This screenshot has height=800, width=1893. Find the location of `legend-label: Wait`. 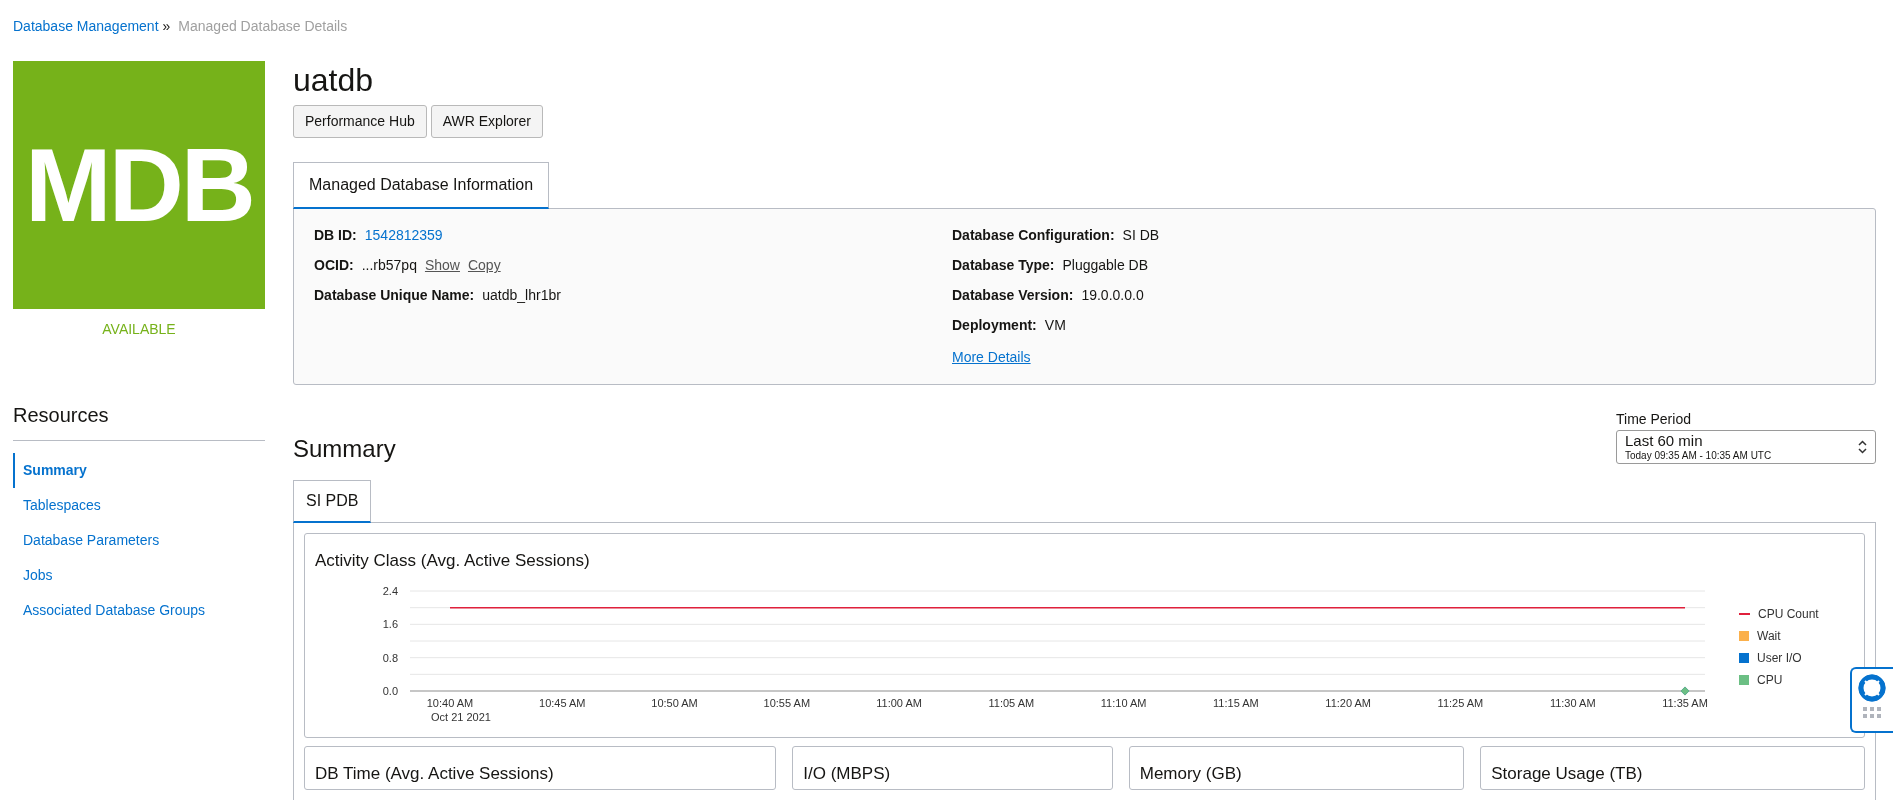

legend-label: Wait is located at coordinates (1769, 637).